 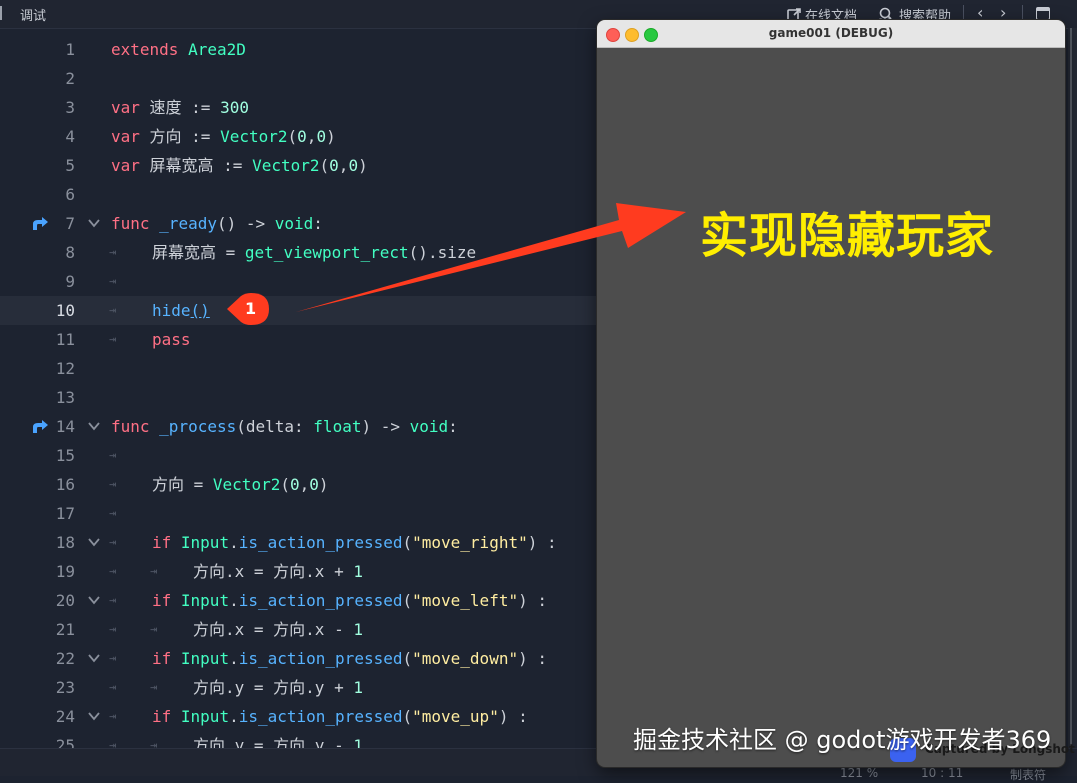 What do you see at coordinates (842, 740) in the screenshot?
I see `watermark: 掘金技术社区 @ godot游戏开发者369` at bounding box center [842, 740].